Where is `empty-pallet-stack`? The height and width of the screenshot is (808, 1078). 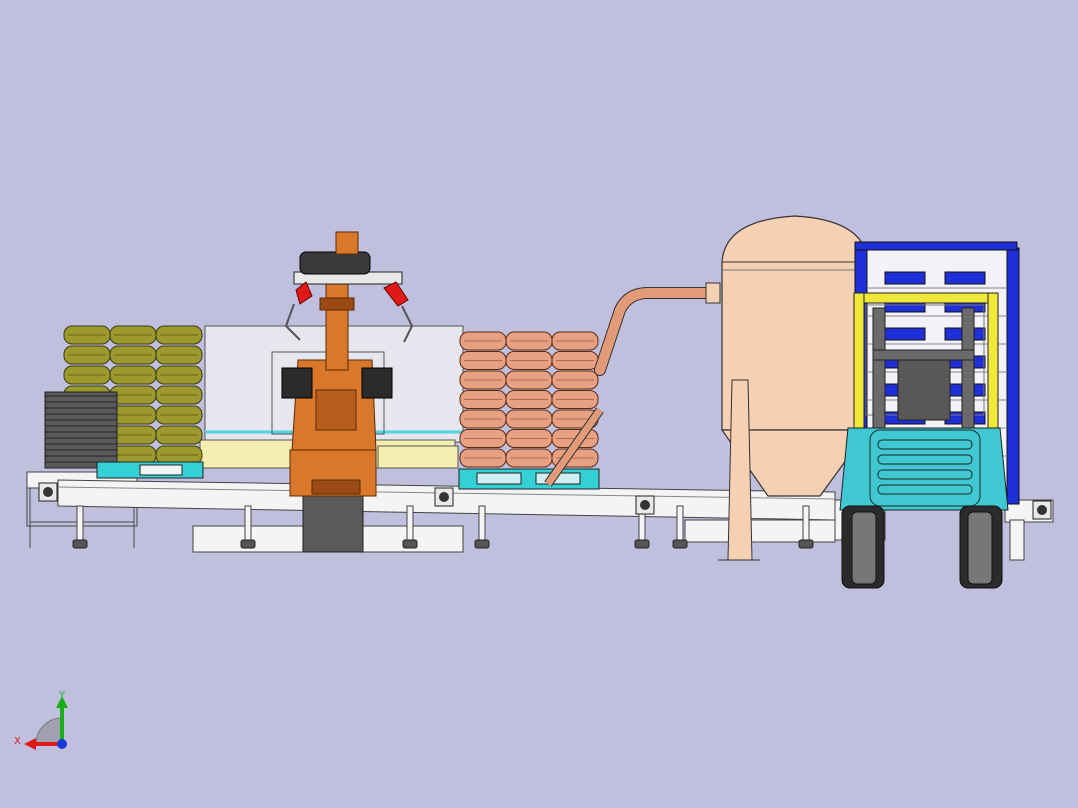 empty-pallet-stack is located at coordinates (81, 430).